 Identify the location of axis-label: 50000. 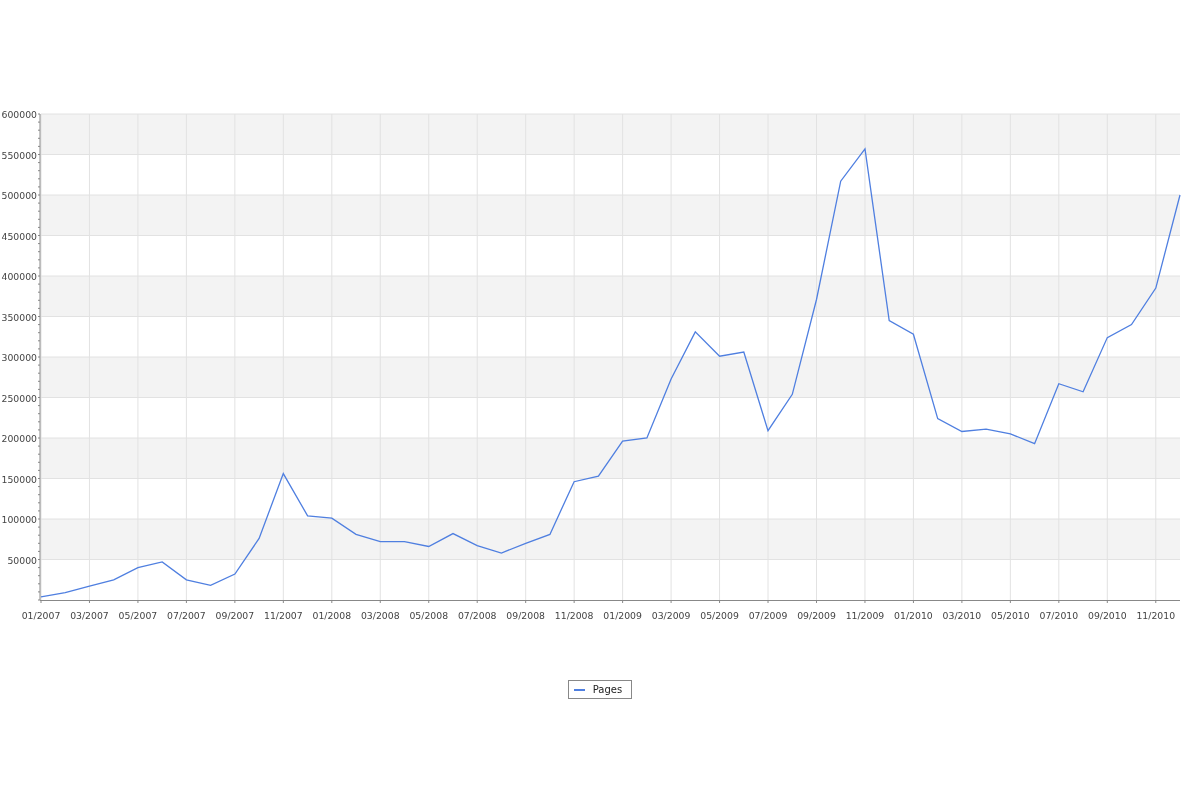
(22, 560).